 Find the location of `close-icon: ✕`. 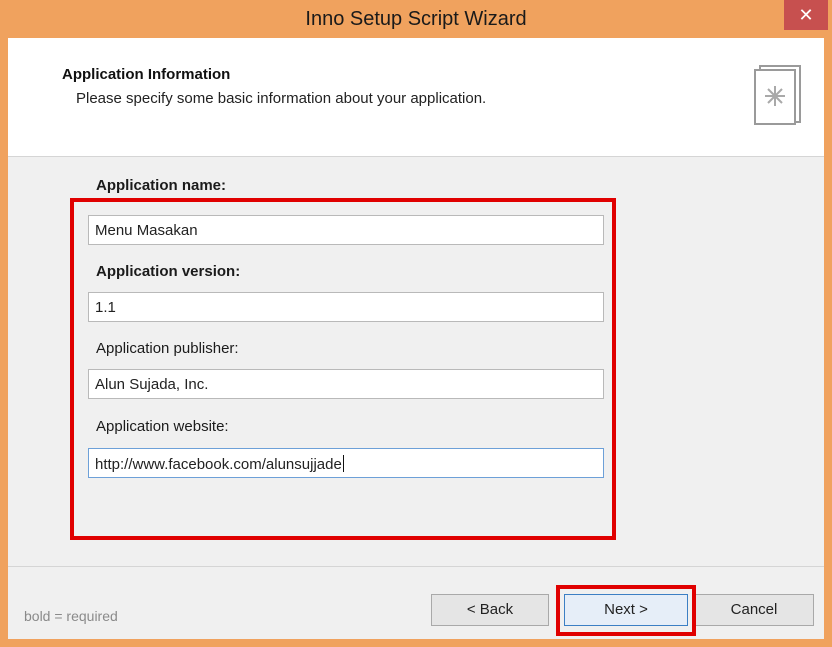

close-icon: ✕ is located at coordinates (806, 15).